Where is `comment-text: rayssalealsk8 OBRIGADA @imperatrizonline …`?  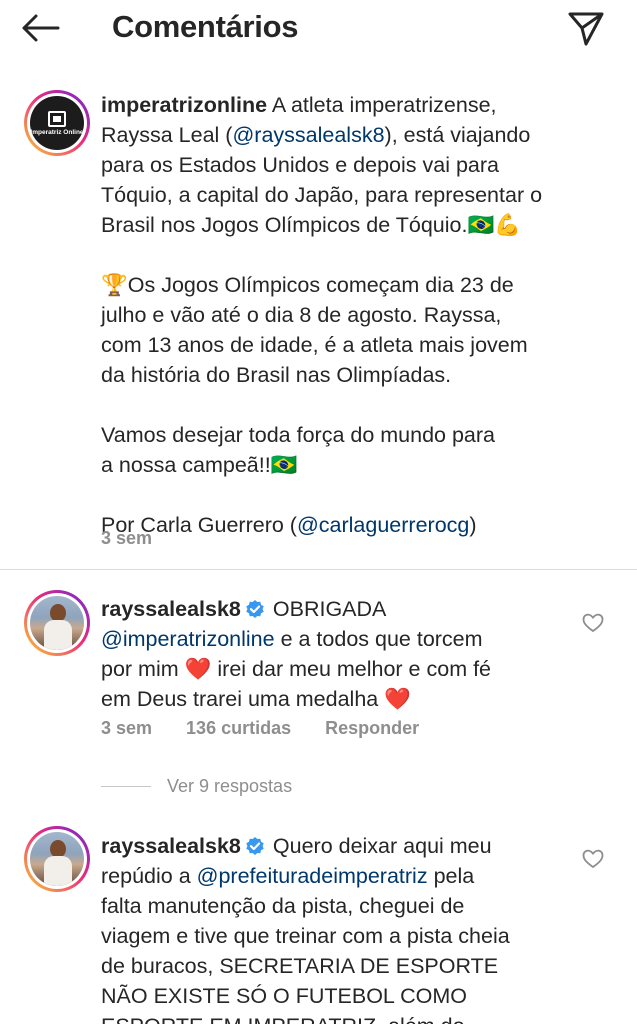 comment-text: rayssalealsk8 OBRIGADA @imperatrizonline … is located at coordinates (296, 654).